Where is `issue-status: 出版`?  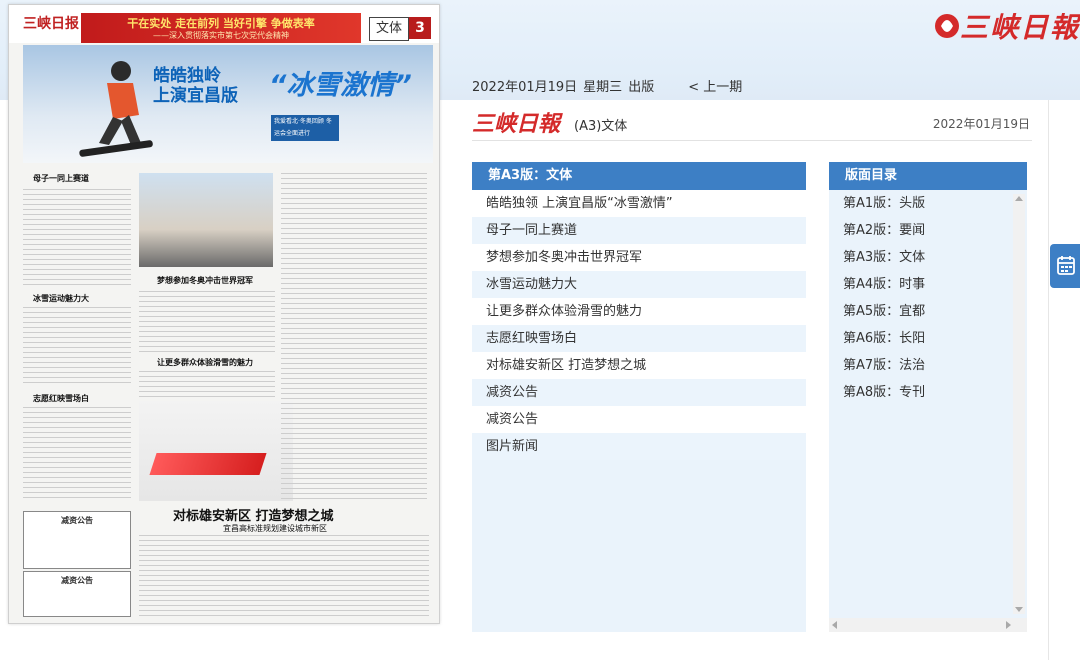 issue-status: 出版 is located at coordinates (641, 87).